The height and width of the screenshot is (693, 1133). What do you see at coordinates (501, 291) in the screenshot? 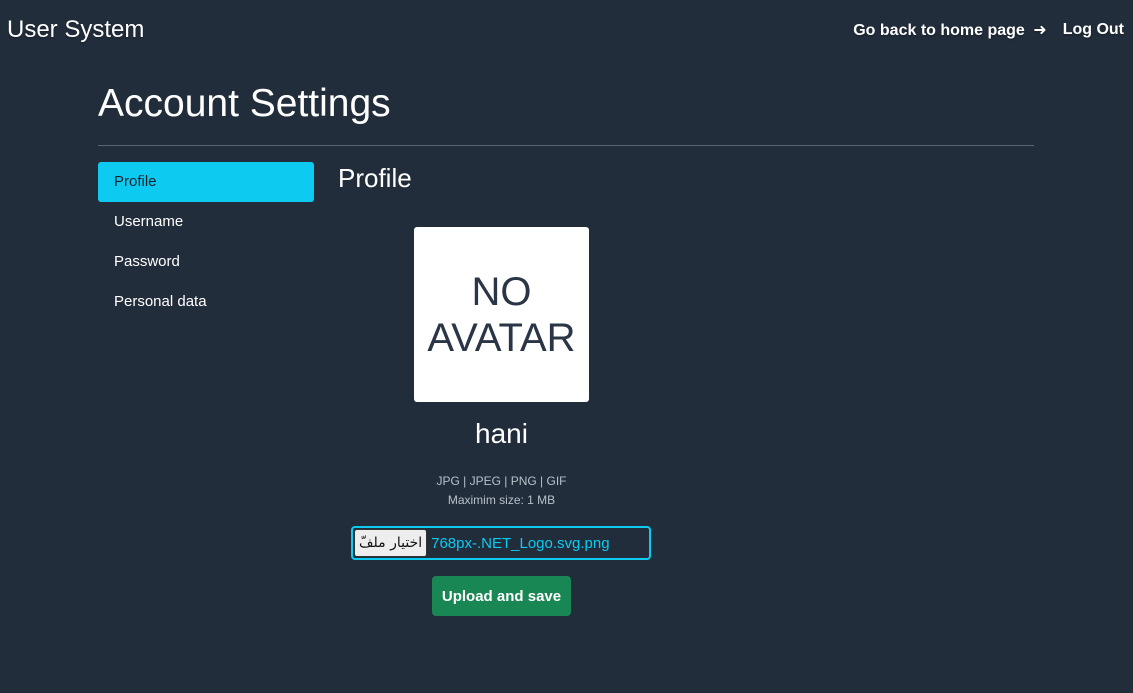
I see `avatar-text-line1: NO` at bounding box center [501, 291].